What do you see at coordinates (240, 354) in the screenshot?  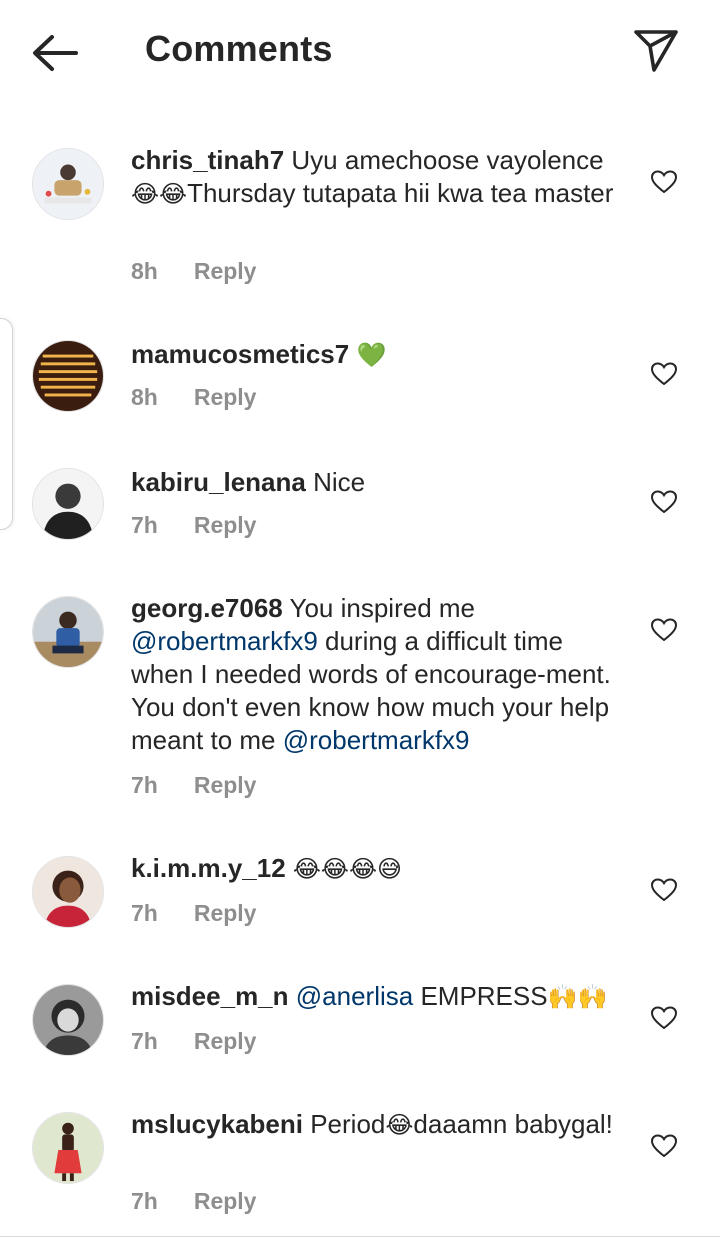 I see `comment-username: mamucosmetics7` at bounding box center [240, 354].